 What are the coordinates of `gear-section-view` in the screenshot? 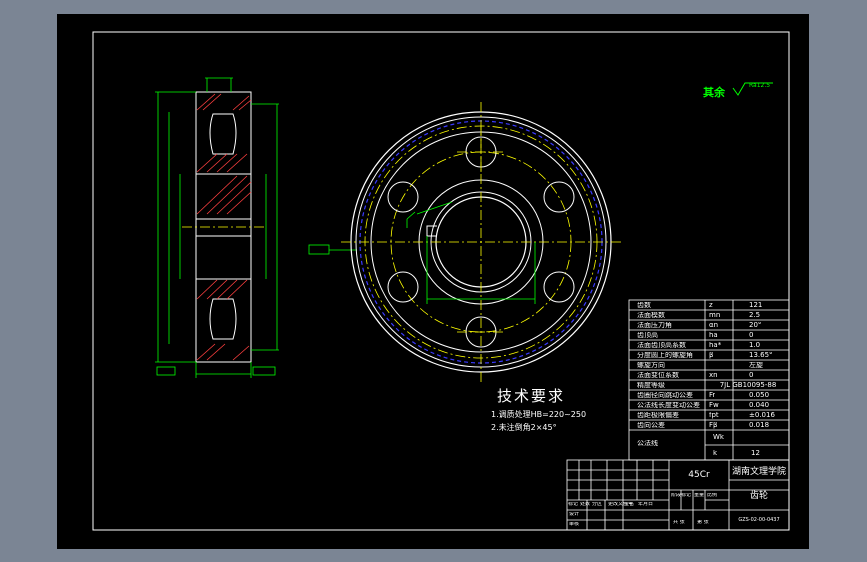 It's located at (256, 227).